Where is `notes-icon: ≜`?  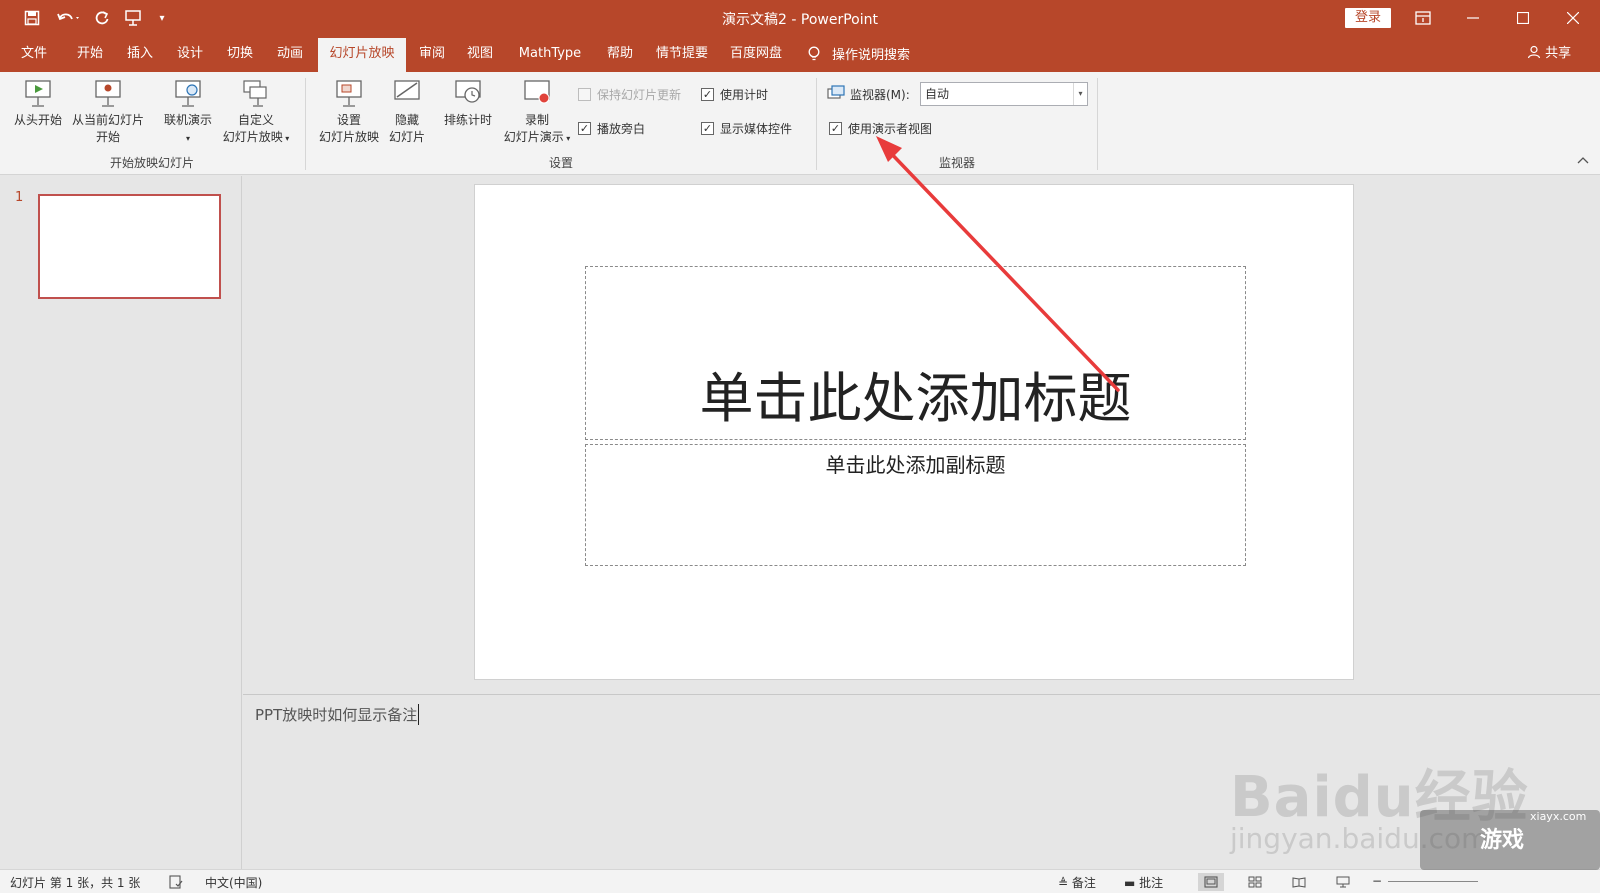
notes-icon: ≜ is located at coordinates (1065, 883).